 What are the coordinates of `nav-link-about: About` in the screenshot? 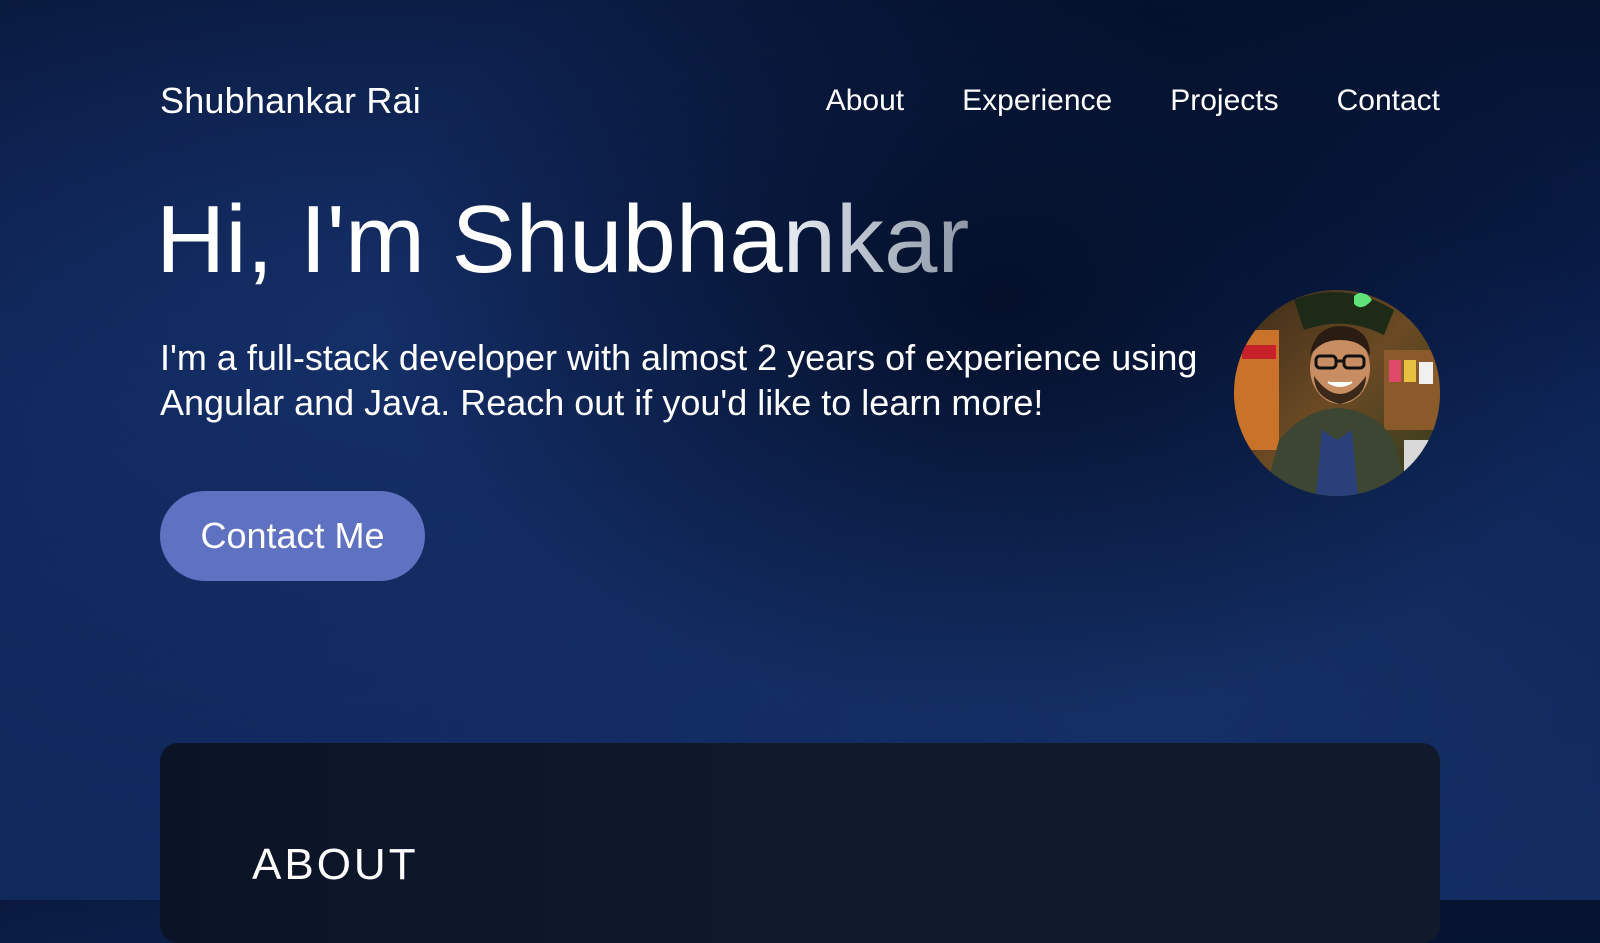 It's located at (865, 101).